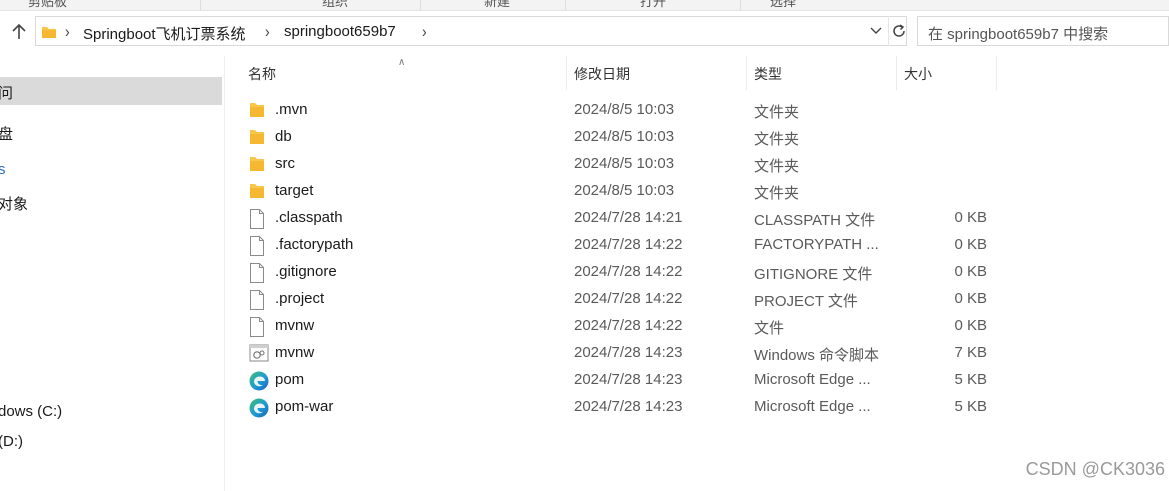 The height and width of the screenshot is (491, 1169). I want to click on column-header-size: 大小, so click(947, 73).